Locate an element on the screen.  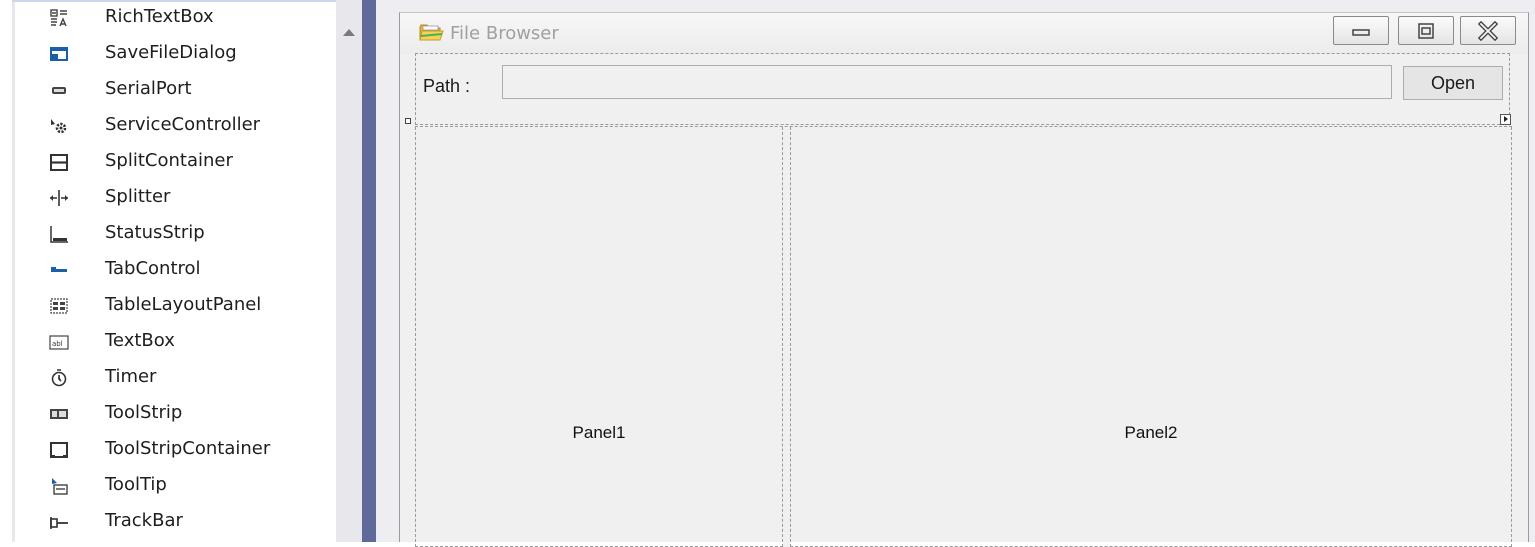
maximize-icon is located at coordinates (1426, 31).